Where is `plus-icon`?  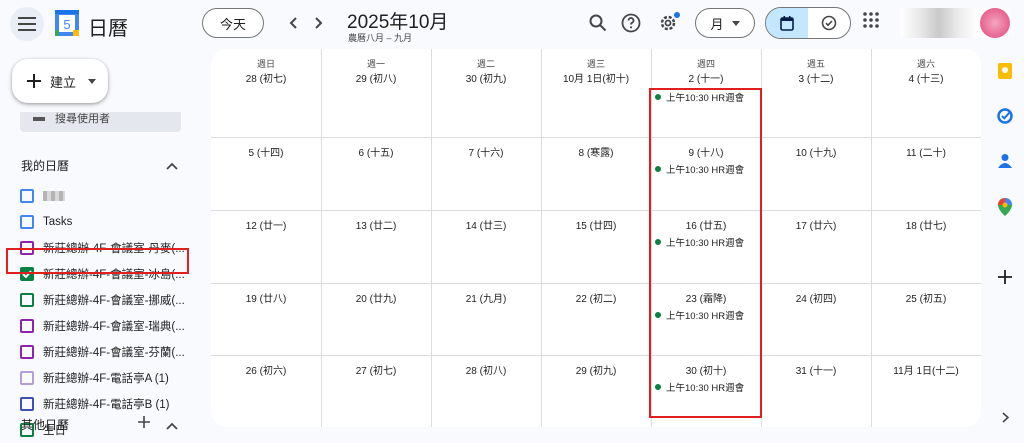
plus-icon is located at coordinates (34, 81).